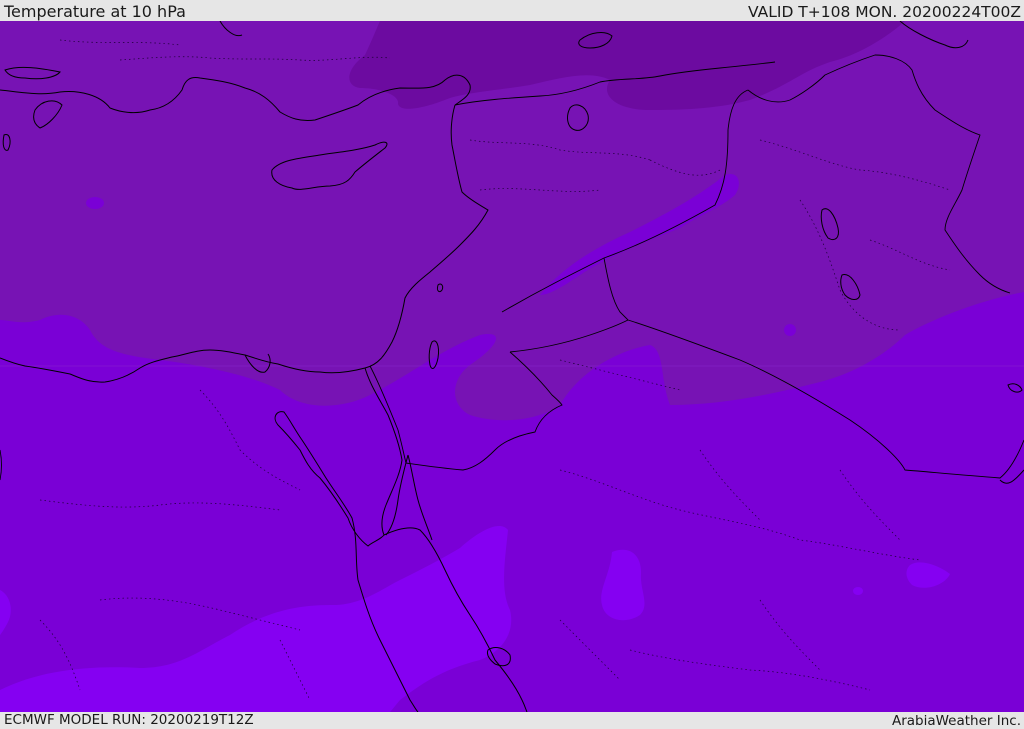 Image resolution: width=1024 pixels, height=729 pixels. What do you see at coordinates (956, 721) in the screenshot?
I see `credit-text: ArabiaWeather Inc.` at bounding box center [956, 721].